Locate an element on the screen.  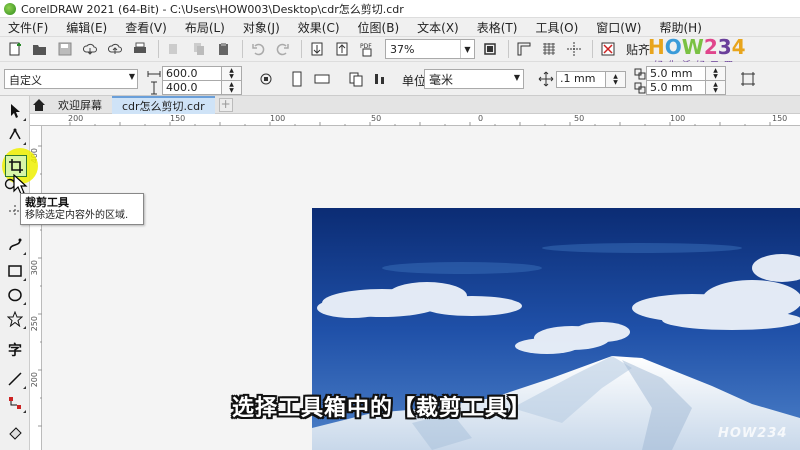
units-value: 毫米 is located at coordinates (441, 80).